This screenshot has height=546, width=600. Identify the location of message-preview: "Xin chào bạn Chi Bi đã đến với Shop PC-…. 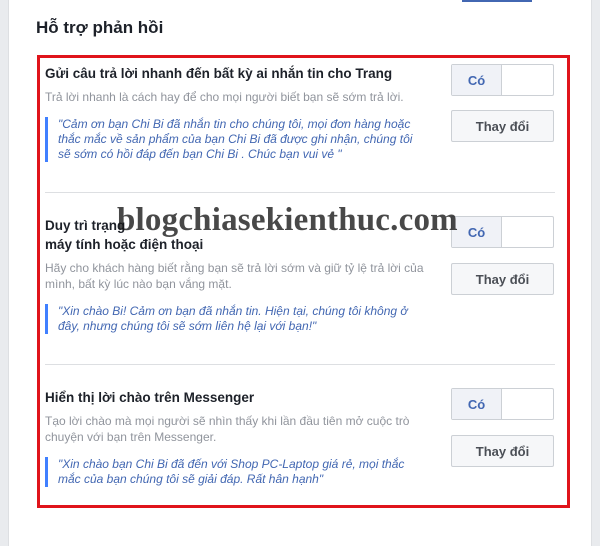
(232, 472).